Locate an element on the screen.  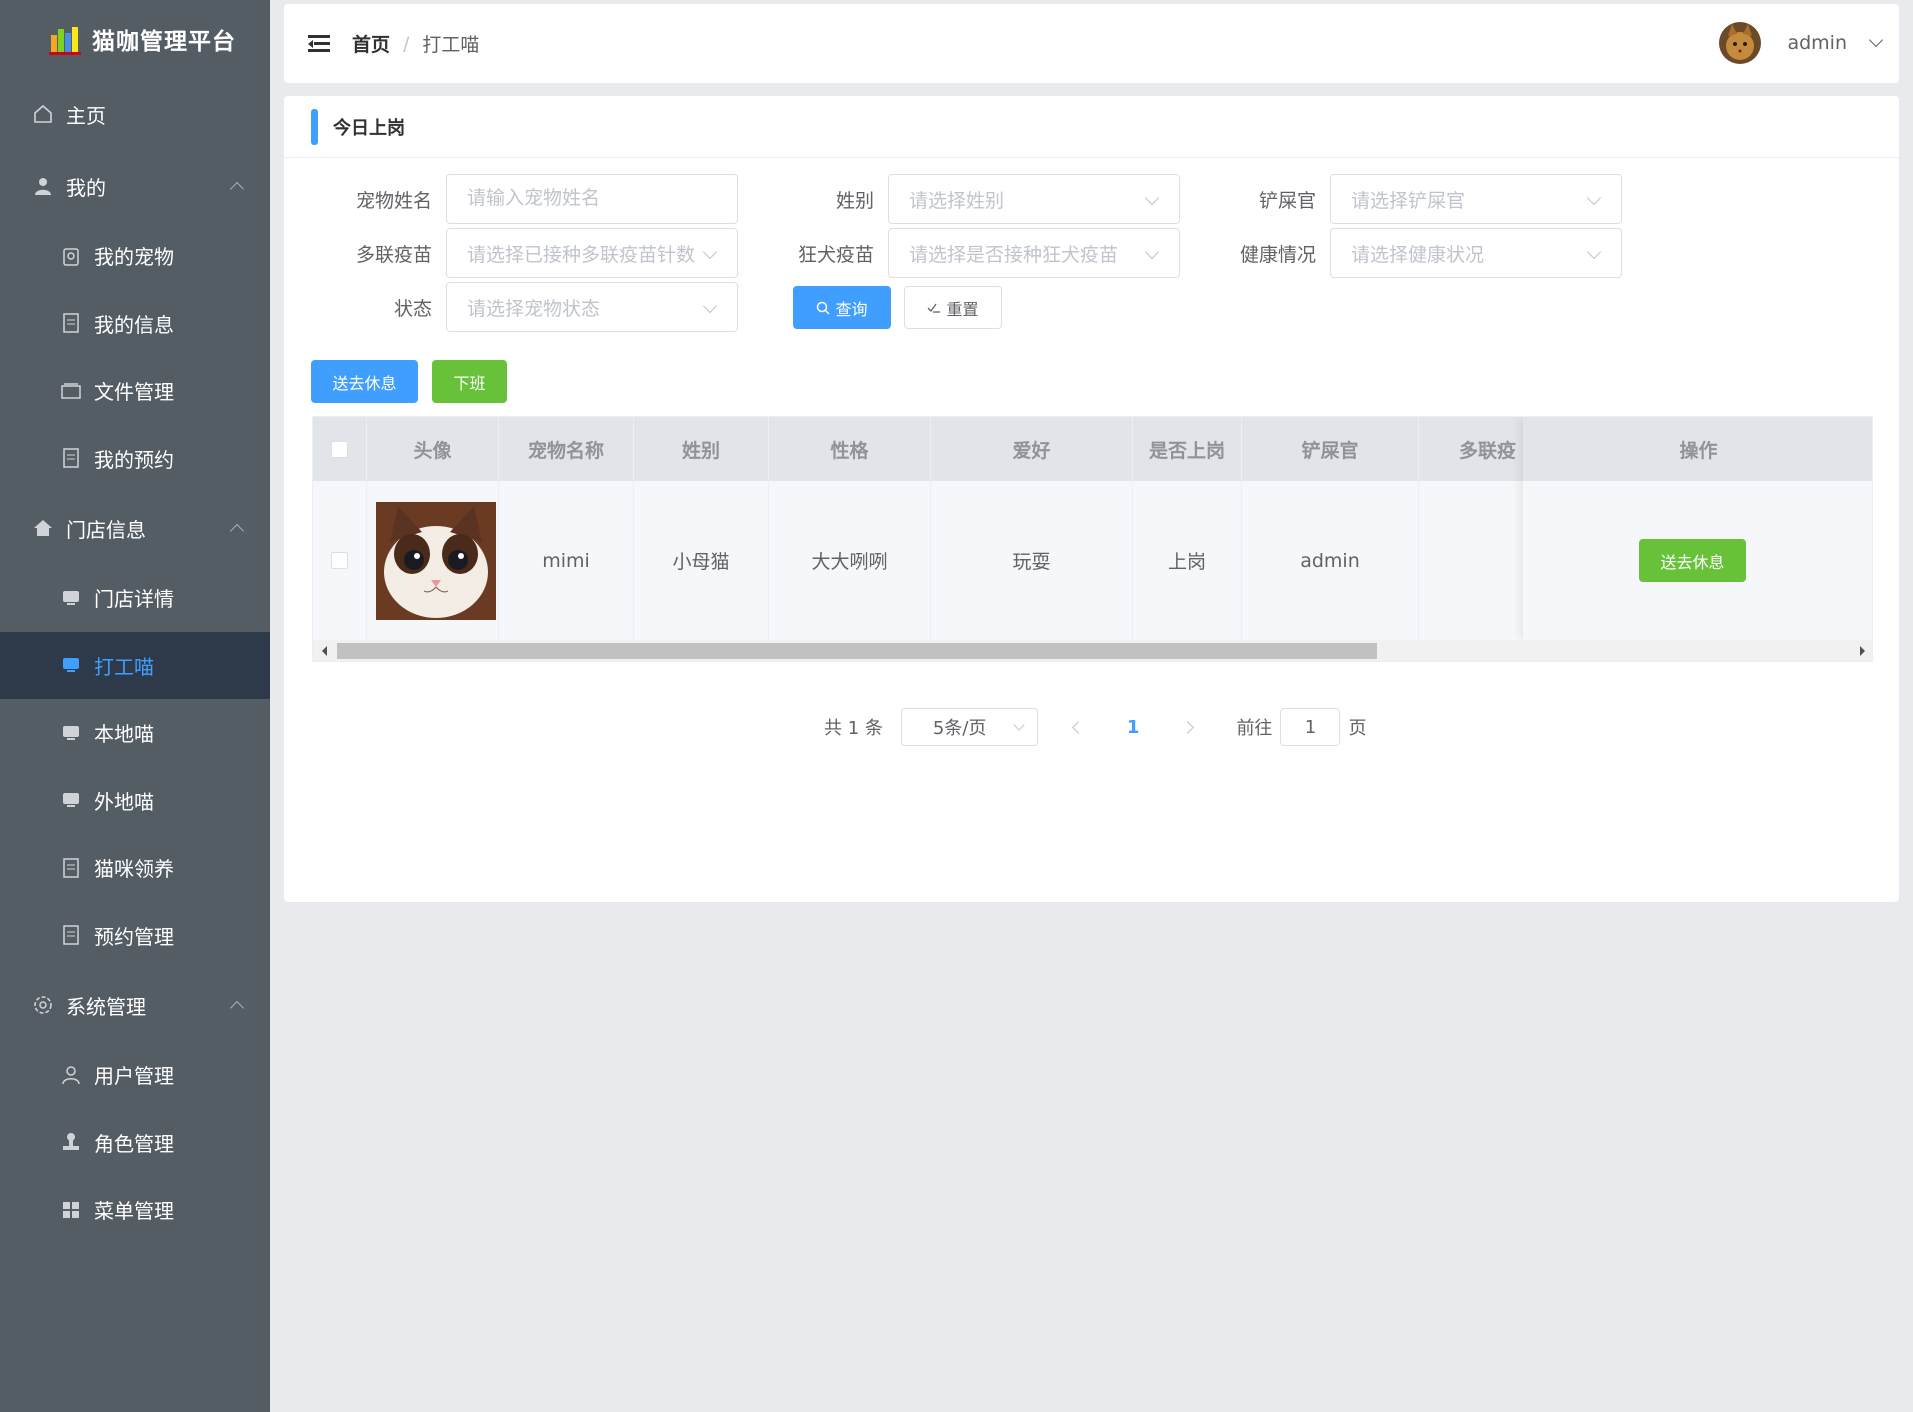
goto-page-value: 1 is located at coordinates (1310, 727).